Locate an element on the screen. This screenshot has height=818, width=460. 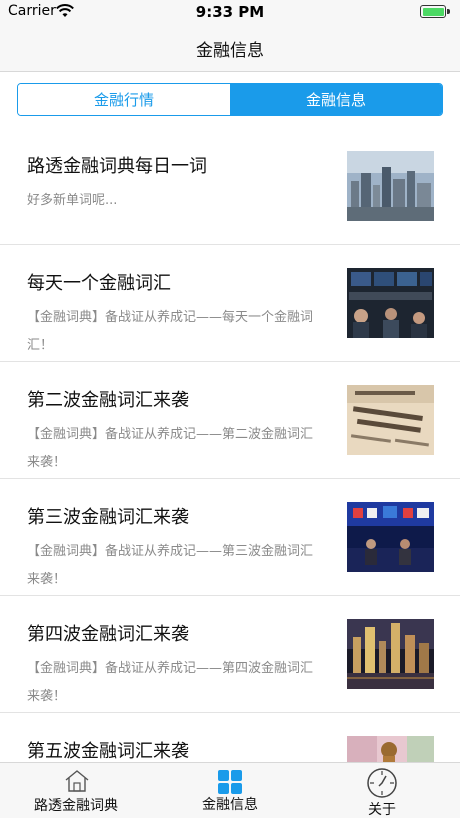
tab-about-label: 关于 is located at coordinates (382, 810).